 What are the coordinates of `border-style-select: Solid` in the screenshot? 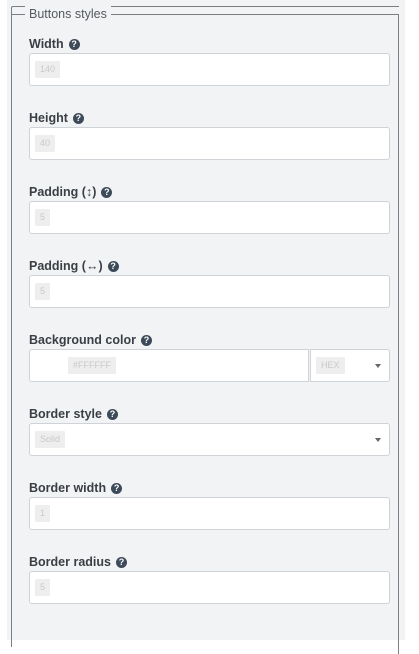 It's located at (209, 439).